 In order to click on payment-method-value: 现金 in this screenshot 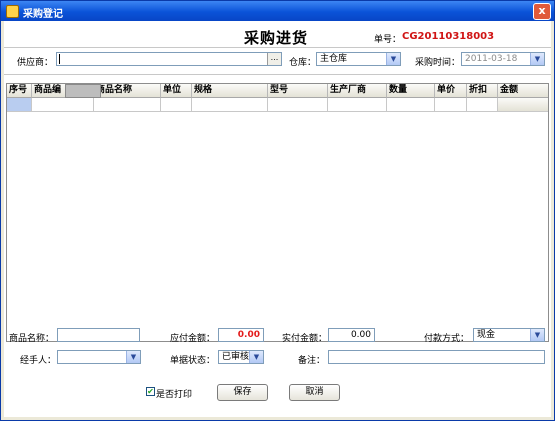, I will do `click(486, 335)`.